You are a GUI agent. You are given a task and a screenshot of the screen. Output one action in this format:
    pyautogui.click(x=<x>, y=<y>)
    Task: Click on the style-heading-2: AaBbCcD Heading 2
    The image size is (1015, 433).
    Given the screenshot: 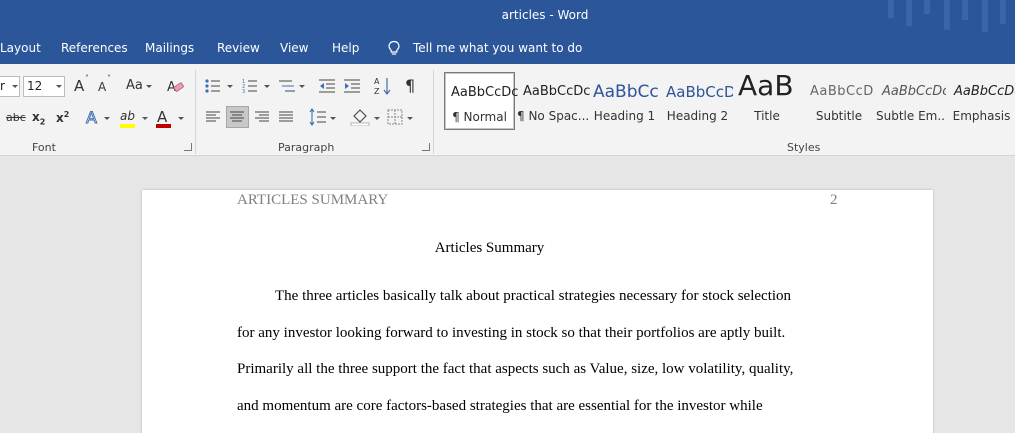 What is the action you would take?
    pyautogui.click(x=697, y=101)
    